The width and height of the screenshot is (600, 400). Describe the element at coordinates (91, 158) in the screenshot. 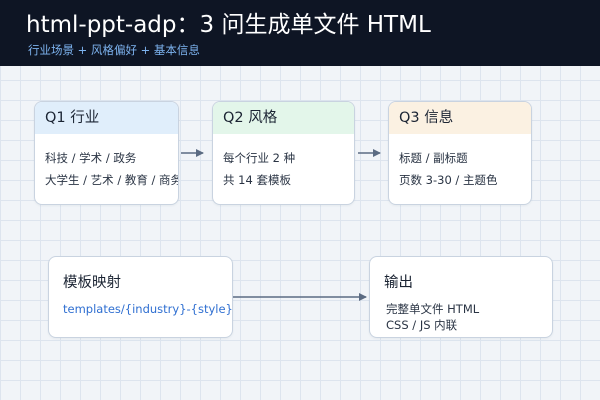

I see `q1-card-line: 科技 / 学术 / 政务` at that location.